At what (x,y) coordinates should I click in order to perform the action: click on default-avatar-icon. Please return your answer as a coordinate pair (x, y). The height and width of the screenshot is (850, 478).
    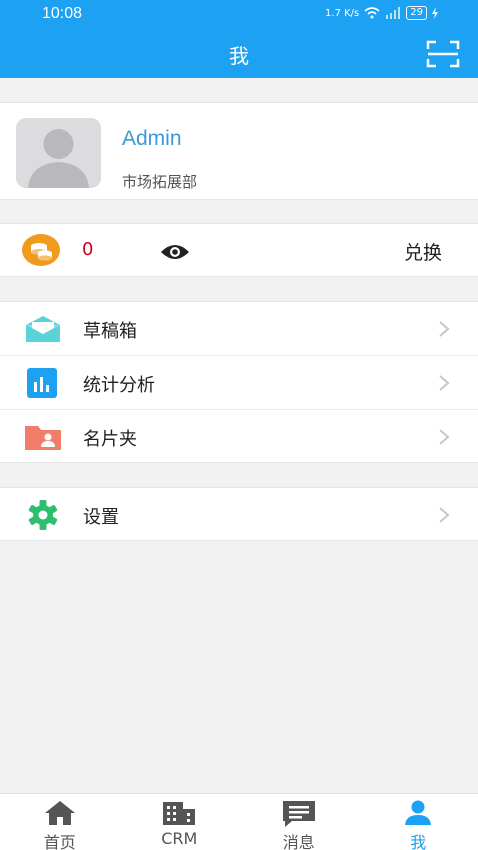
    Looking at the image, I should click on (58, 158).